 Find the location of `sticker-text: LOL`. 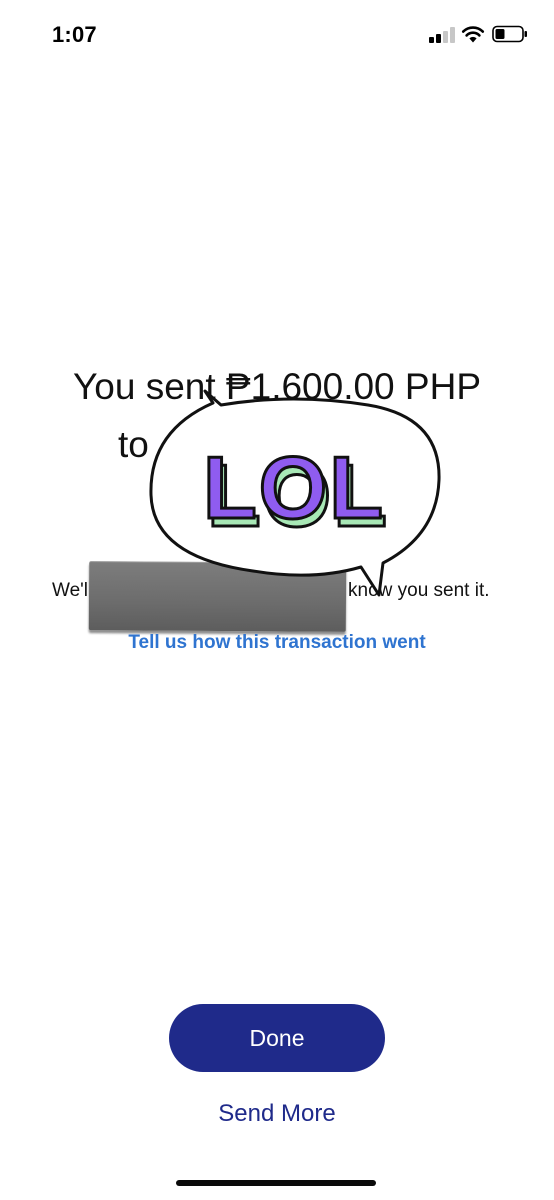

sticker-text: LOL is located at coordinates (294, 487).